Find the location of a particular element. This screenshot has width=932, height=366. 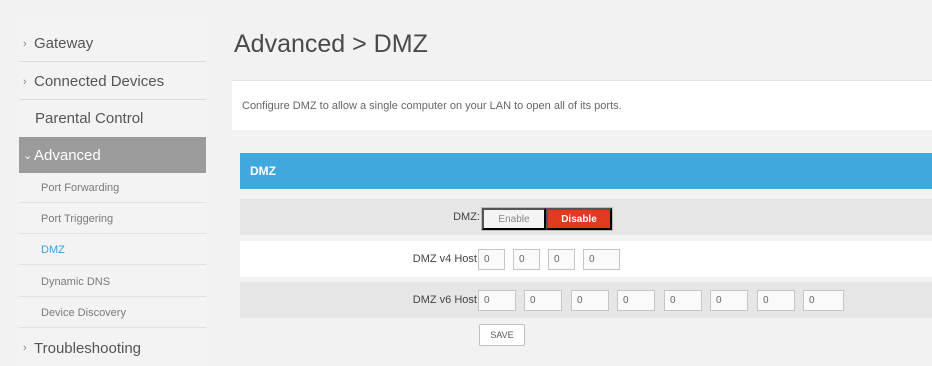

dmz-toggle: Enable Disable is located at coordinates (547, 219).